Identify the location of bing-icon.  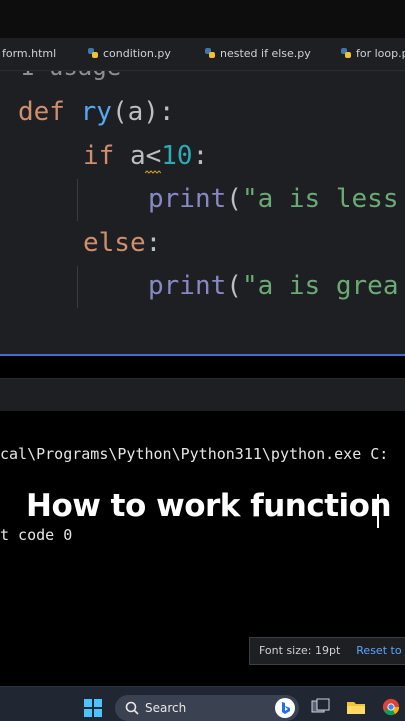
(285, 708).